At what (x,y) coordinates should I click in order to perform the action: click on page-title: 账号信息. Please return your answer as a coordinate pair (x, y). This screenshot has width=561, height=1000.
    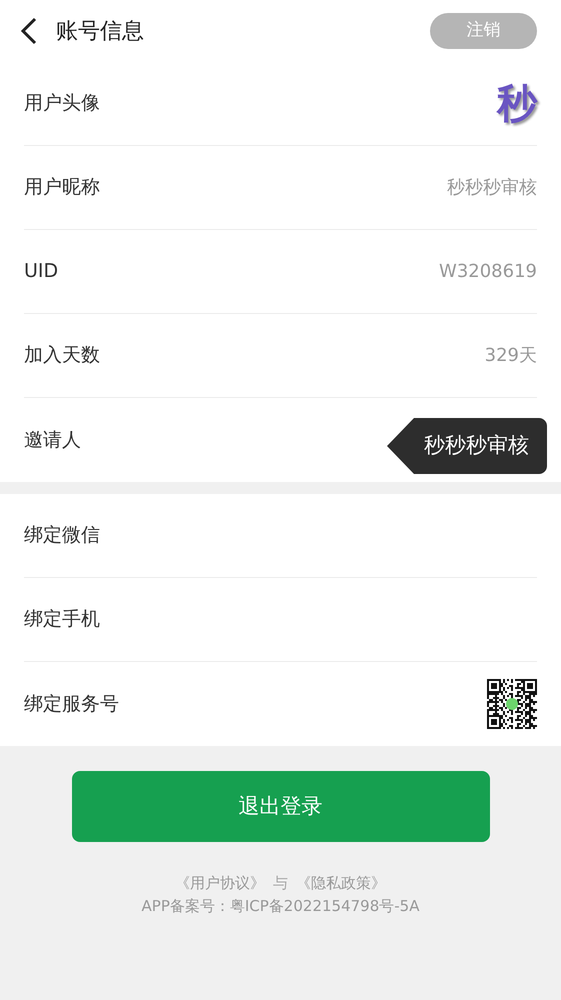
    Looking at the image, I should click on (100, 32).